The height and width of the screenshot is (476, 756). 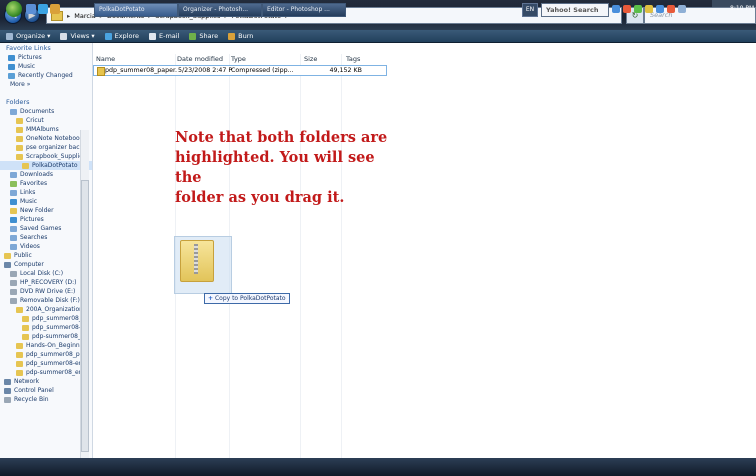 I want to click on column-divider, so click(x=300, y=261).